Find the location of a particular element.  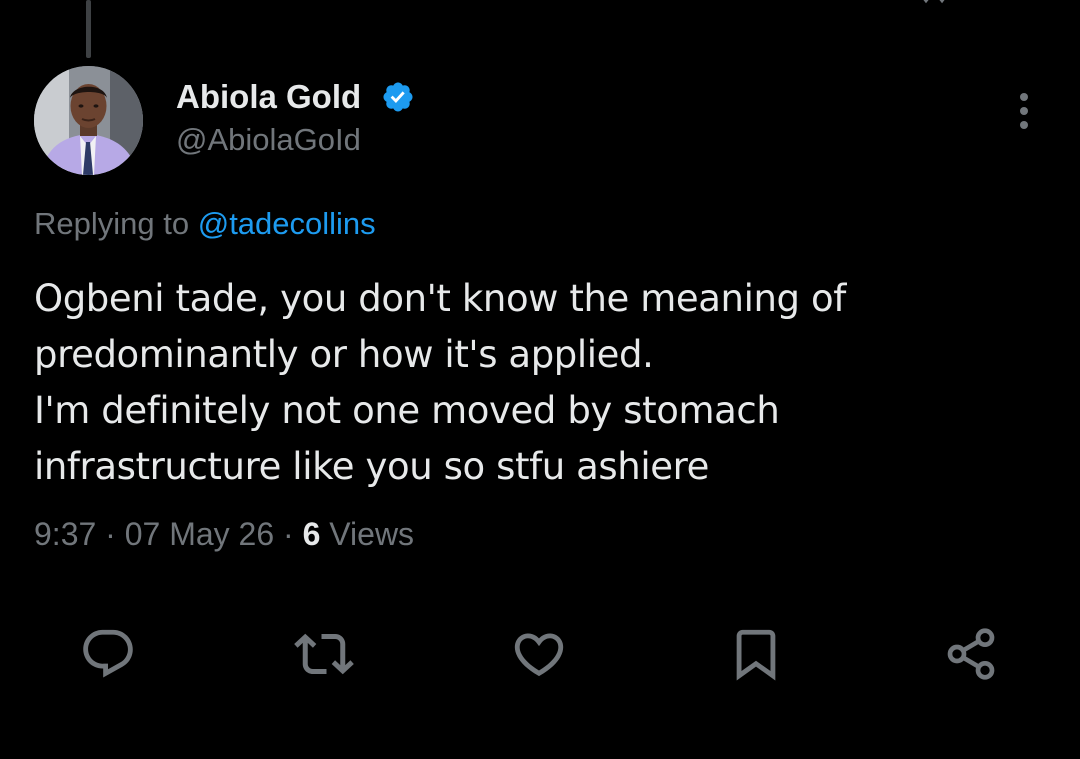

tweet-text-line: predominantly or how it's applied. is located at coordinates (344, 354).